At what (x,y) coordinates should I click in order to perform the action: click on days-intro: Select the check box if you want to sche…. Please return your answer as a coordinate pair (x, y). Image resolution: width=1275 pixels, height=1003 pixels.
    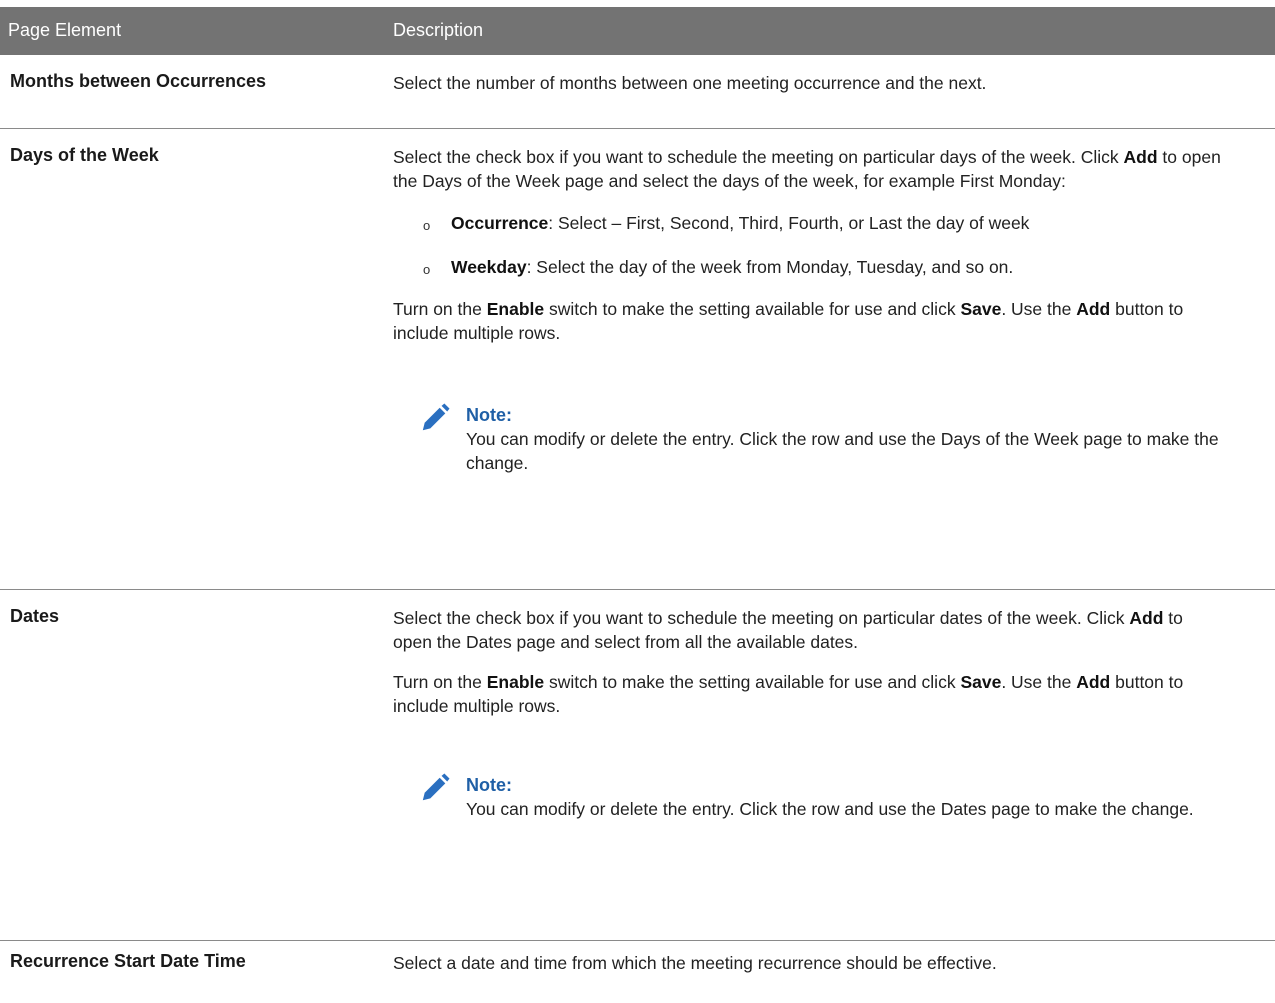
    Looking at the image, I should click on (807, 169).